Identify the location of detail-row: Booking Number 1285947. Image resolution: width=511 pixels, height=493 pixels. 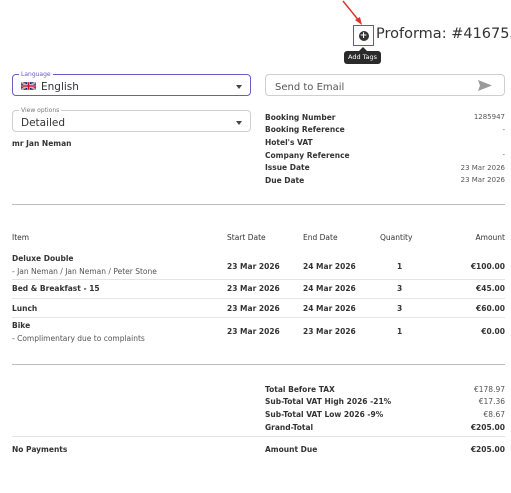
(385, 117).